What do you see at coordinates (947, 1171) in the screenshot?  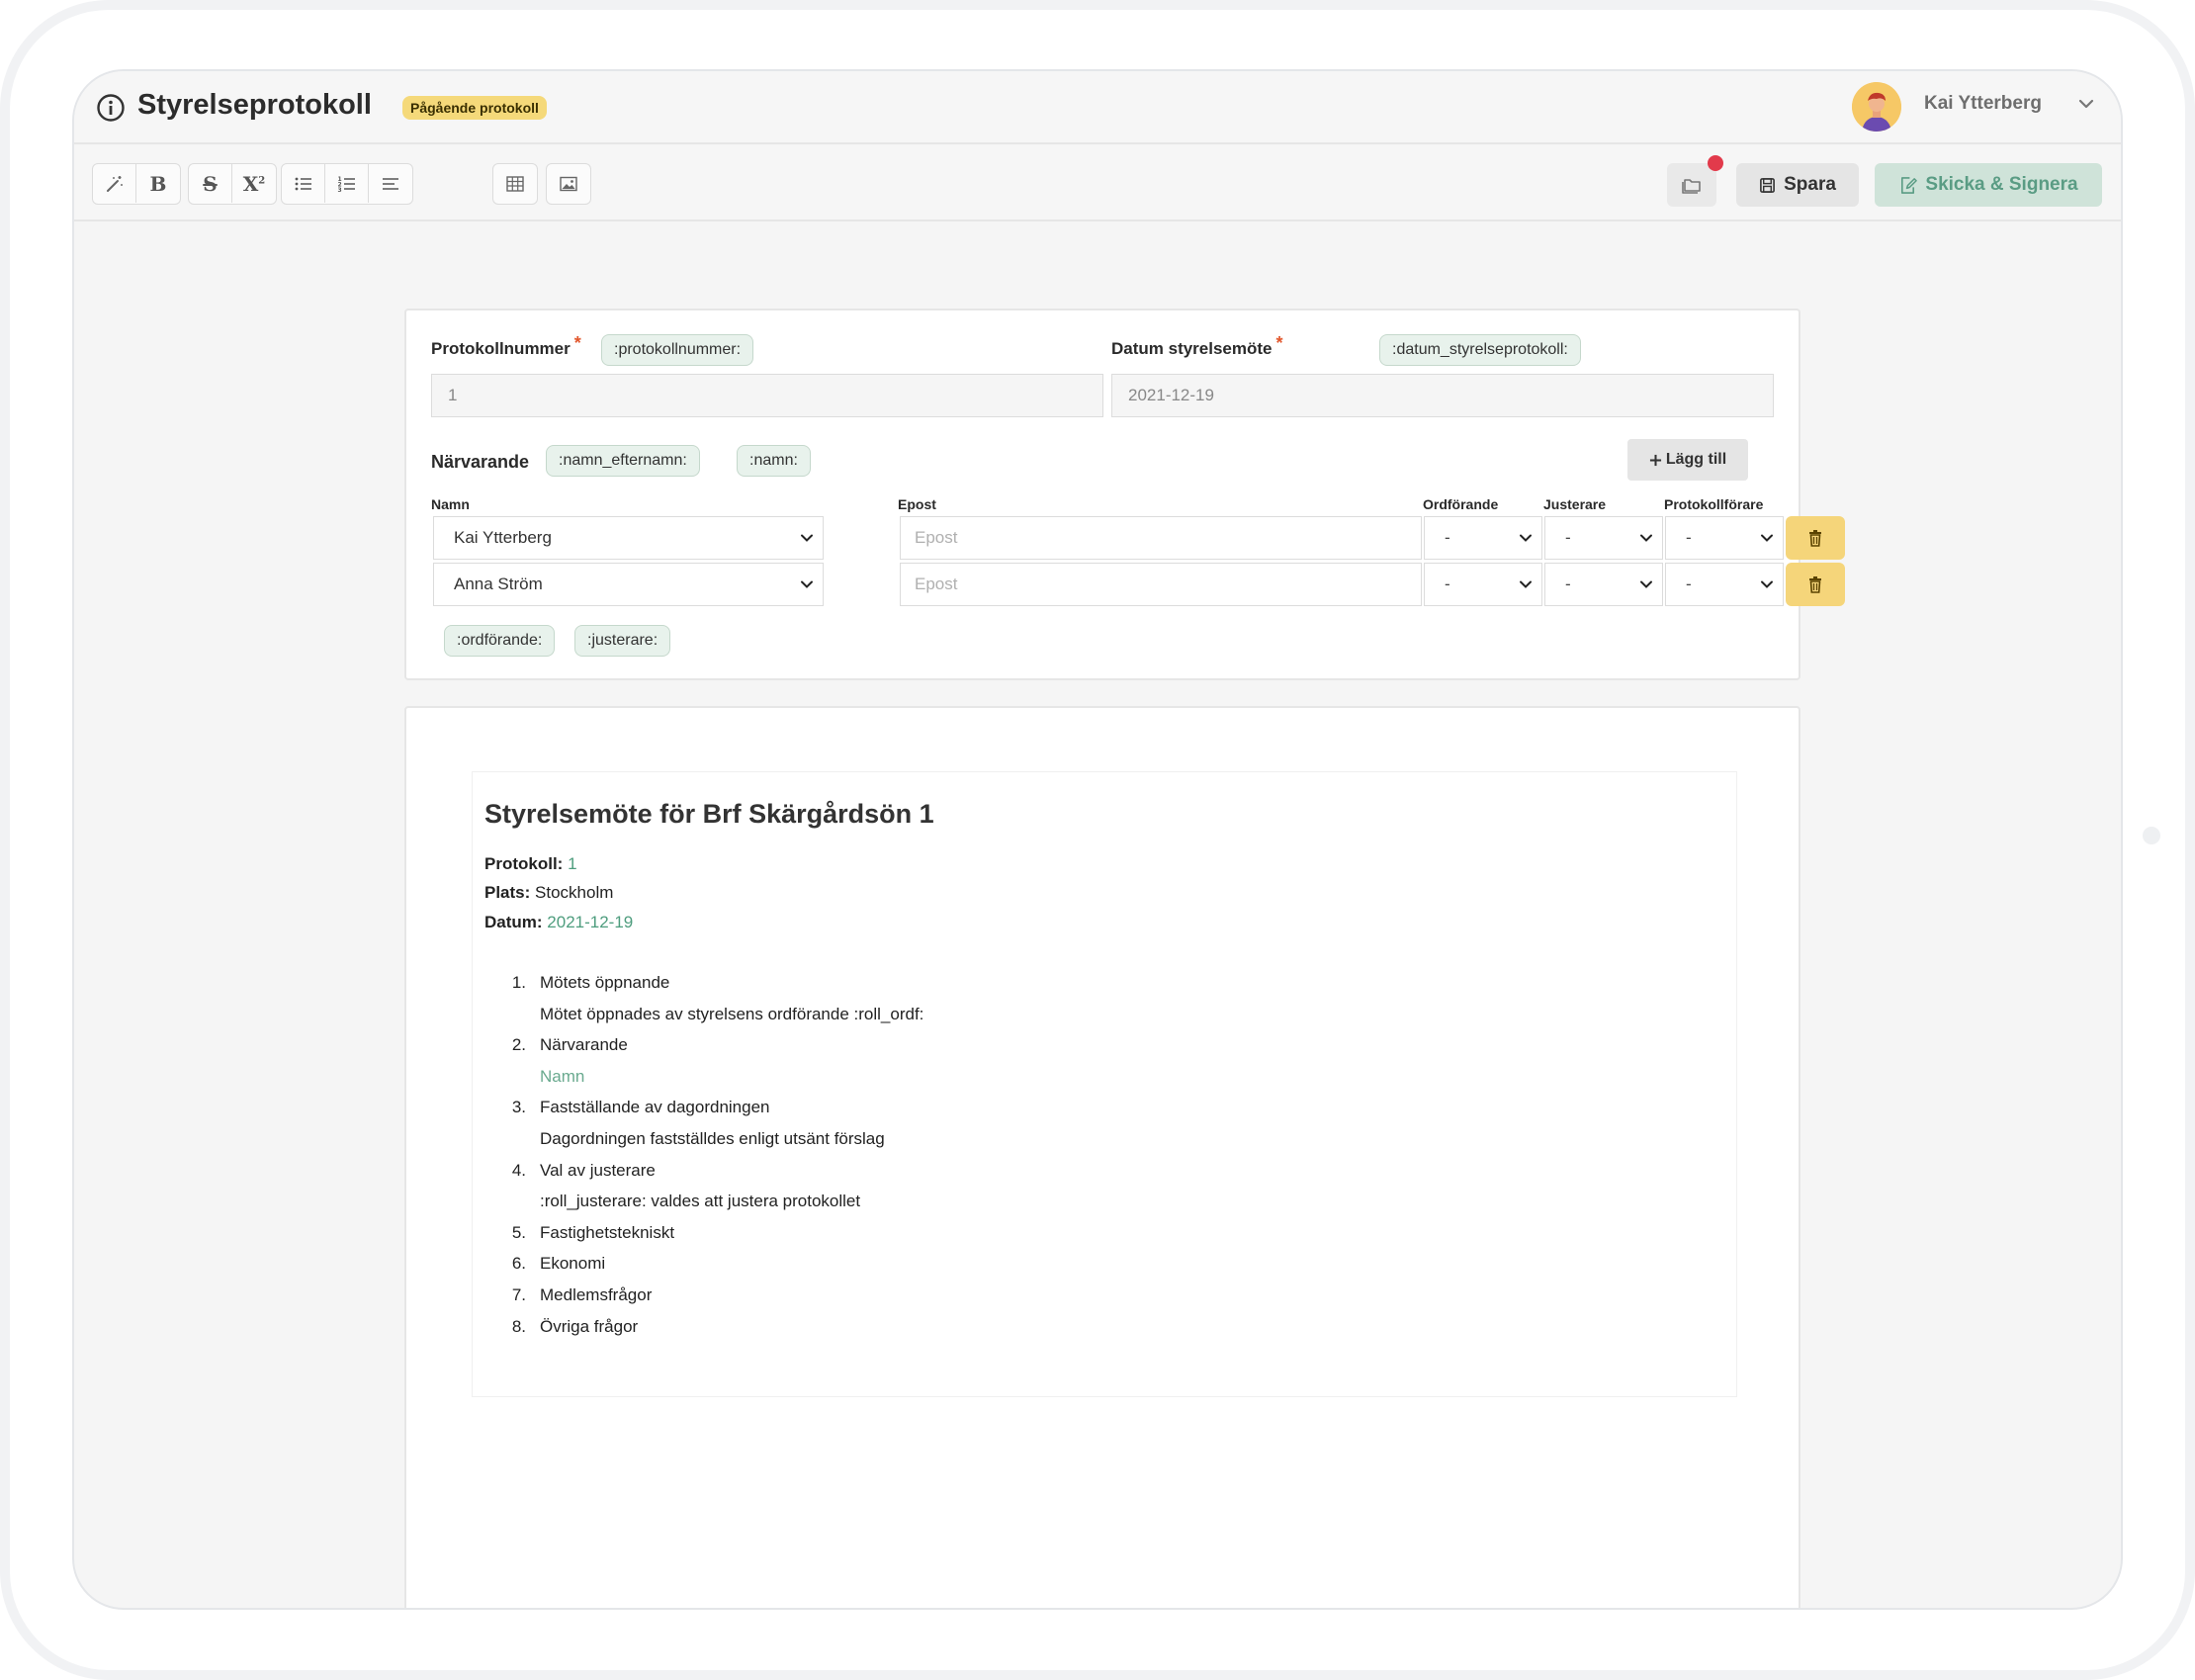 I see `agenda-item: 4. Val av justerare` at bounding box center [947, 1171].